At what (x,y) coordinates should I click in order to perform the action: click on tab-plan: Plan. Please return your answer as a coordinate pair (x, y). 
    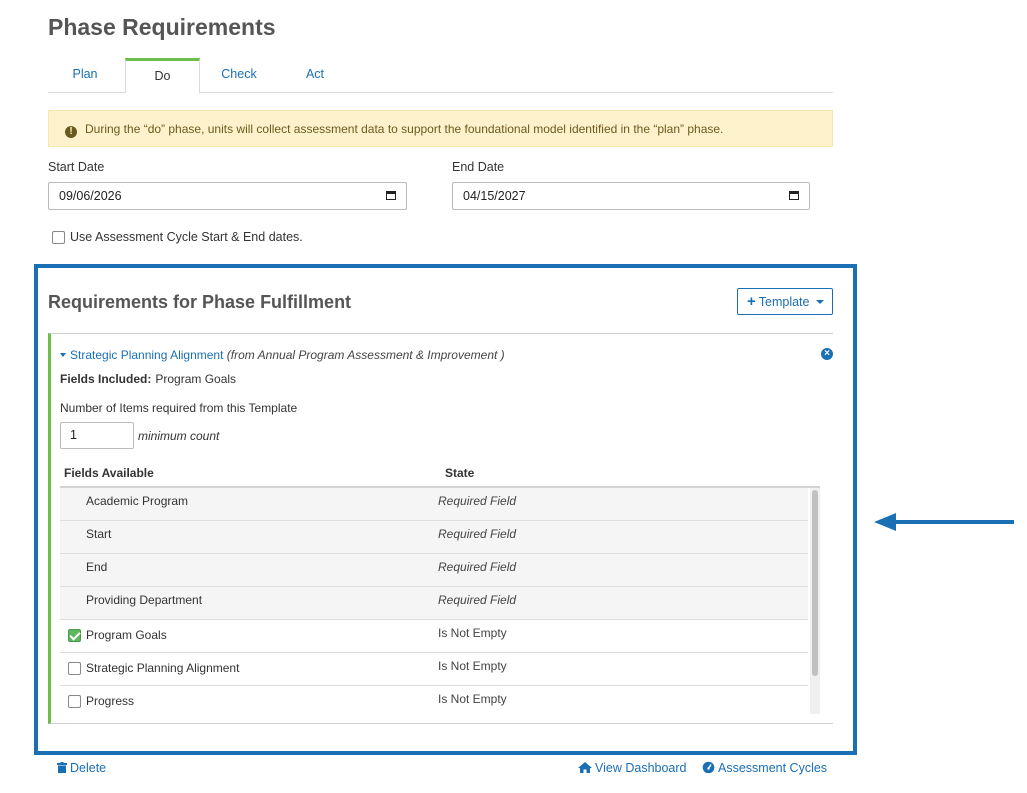
    Looking at the image, I should click on (85, 75).